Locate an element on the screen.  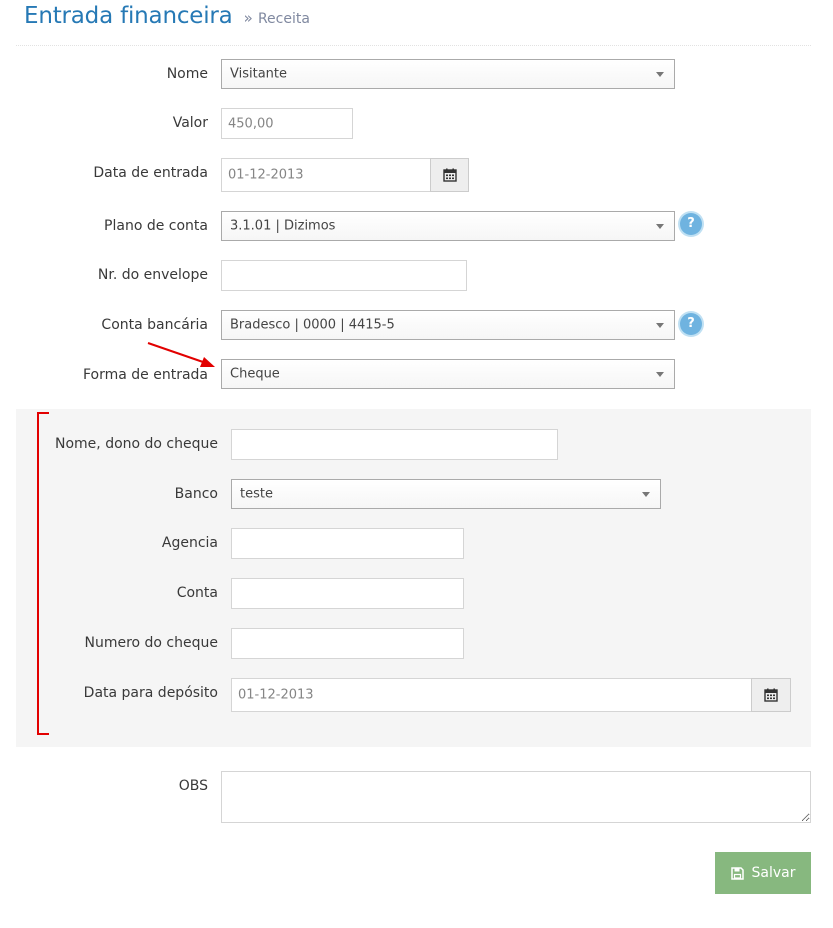
plano-conta-label: Plano de conta is located at coordinates (156, 226).